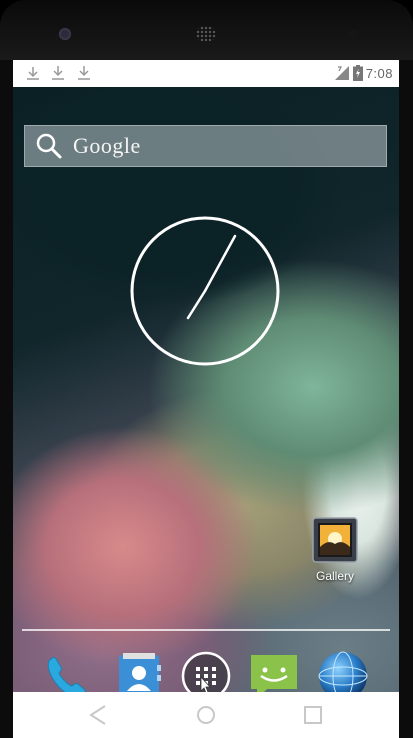 Image resolution: width=413 pixels, height=738 pixels. I want to click on gallery-app-shortcut: Gallery, so click(335, 550).